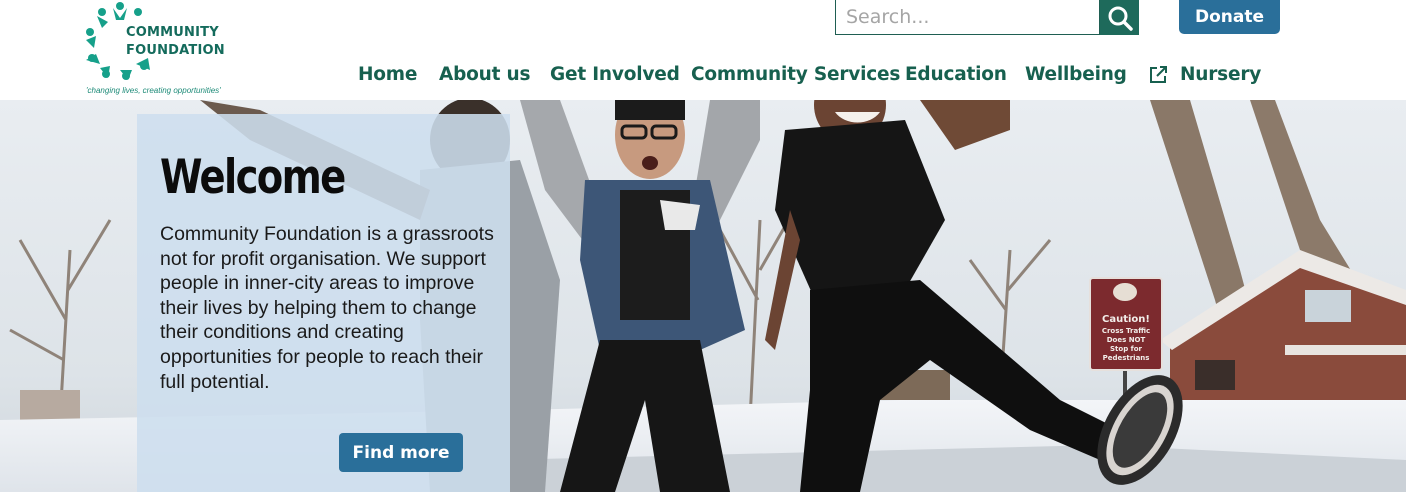 This screenshot has width=1406, height=492. Describe the element at coordinates (615, 74) in the screenshot. I see `nav-item-get-involved: Get Involved` at that location.